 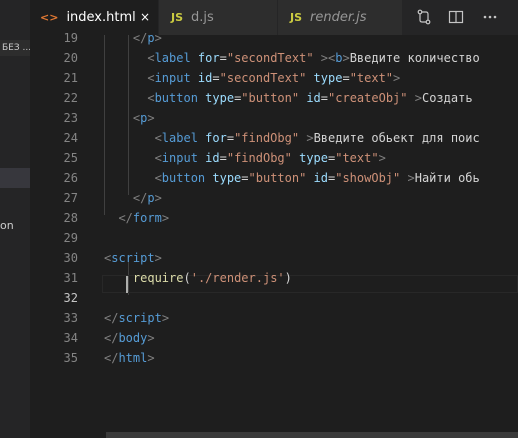 What do you see at coordinates (274, 298) in the screenshot?
I see `code-line: 32` at bounding box center [274, 298].